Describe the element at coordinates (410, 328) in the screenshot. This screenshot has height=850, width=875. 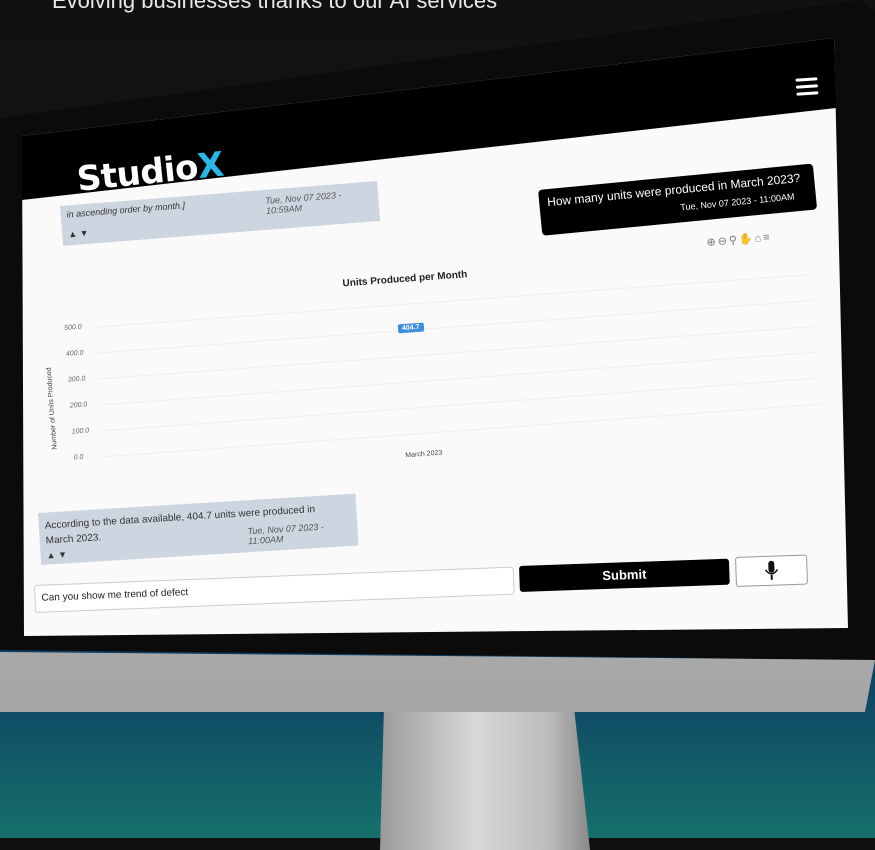
I see `data-label: 404.7` at that location.